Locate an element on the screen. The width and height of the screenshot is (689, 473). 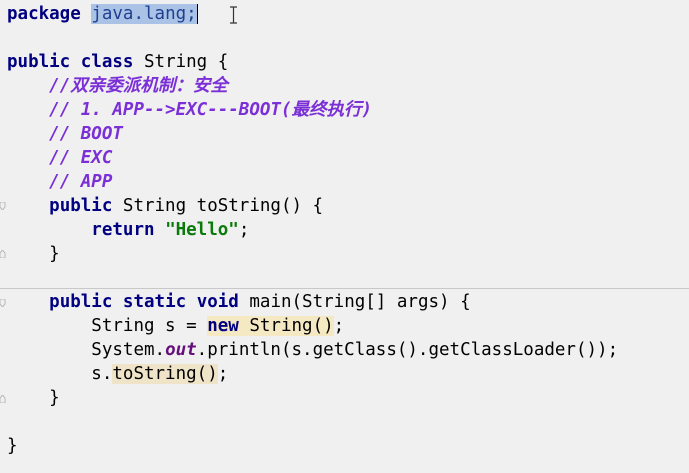
constructor-name: String is located at coordinates (275, 326).